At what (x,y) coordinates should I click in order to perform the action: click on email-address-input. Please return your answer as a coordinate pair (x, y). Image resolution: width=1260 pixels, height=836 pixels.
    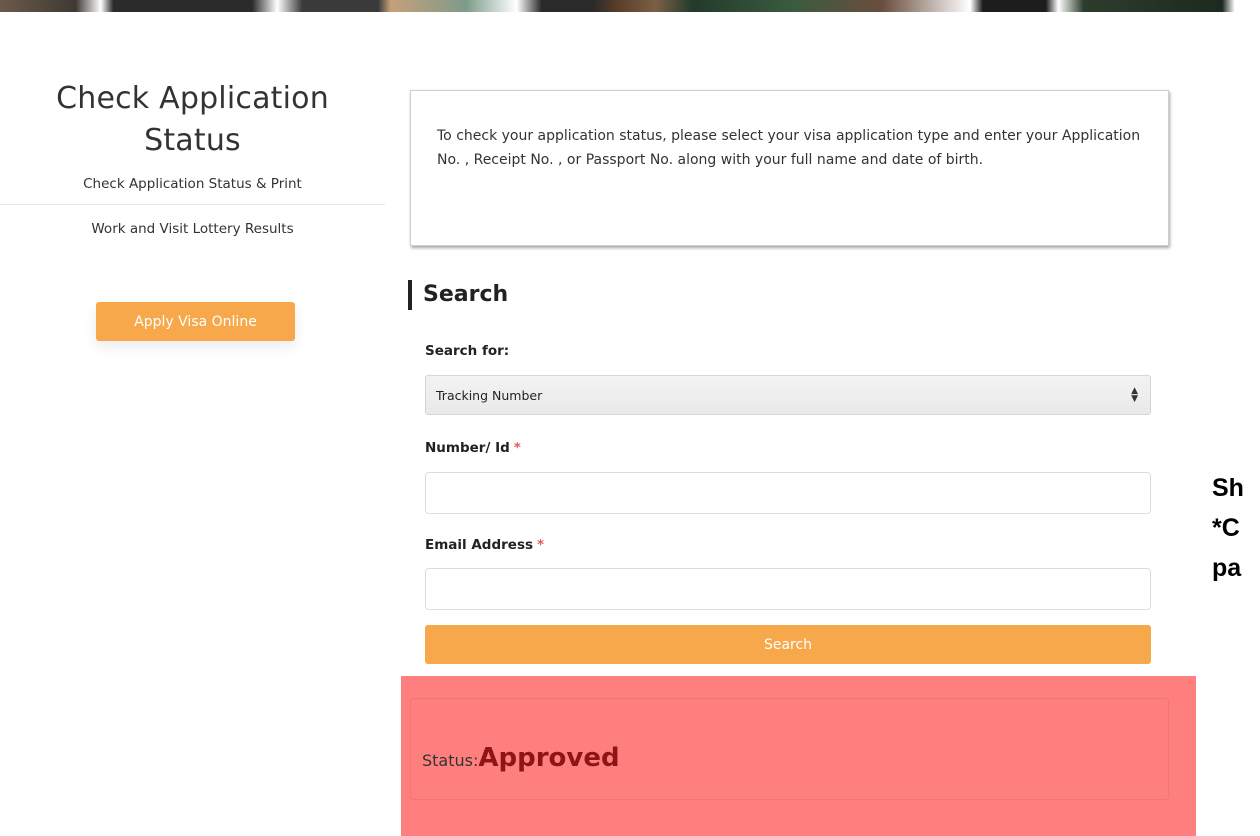
    Looking at the image, I should click on (788, 589).